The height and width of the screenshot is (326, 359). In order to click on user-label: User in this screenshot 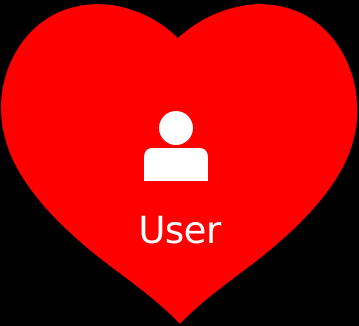, I will do `click(179, 230)`.